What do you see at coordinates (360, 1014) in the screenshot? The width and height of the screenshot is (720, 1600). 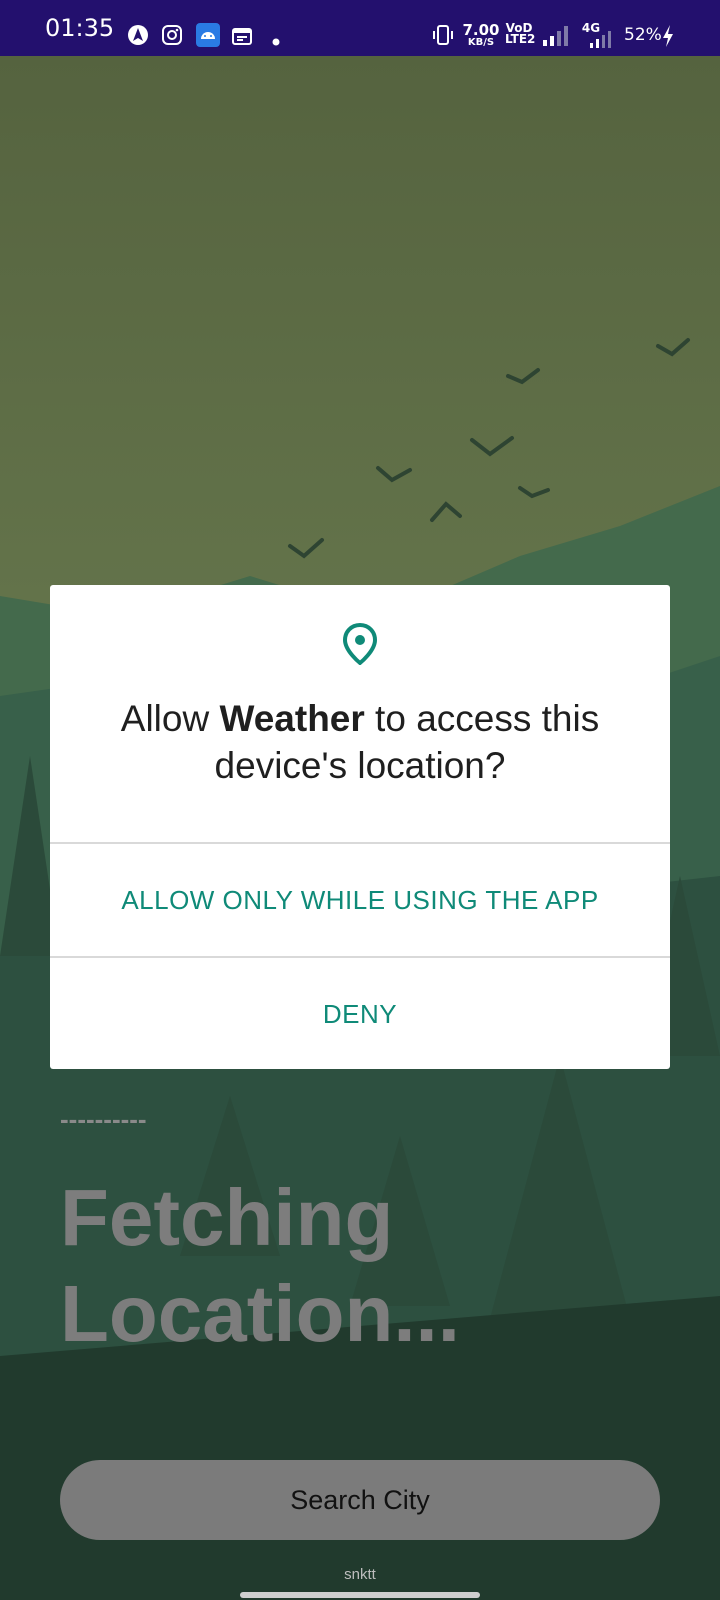 I see `deny-button: DENY` at bounding box center [360, 1014].